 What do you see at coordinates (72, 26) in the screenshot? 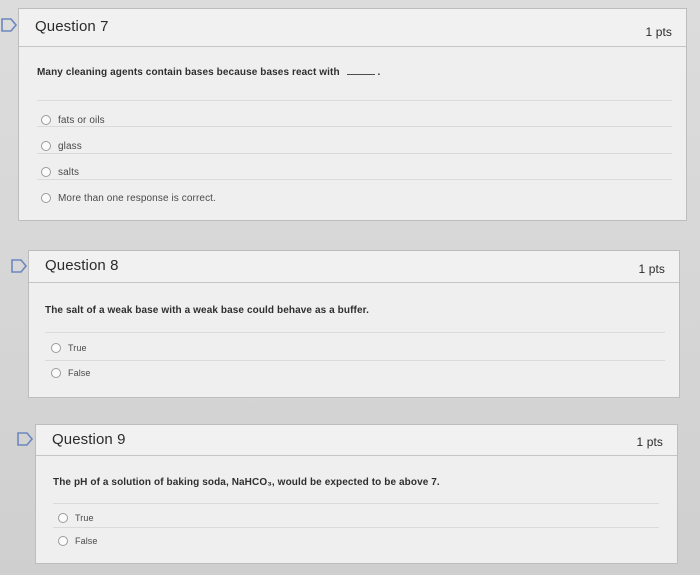
I see `question-title: Question 7` at bounding box center [72, 26].